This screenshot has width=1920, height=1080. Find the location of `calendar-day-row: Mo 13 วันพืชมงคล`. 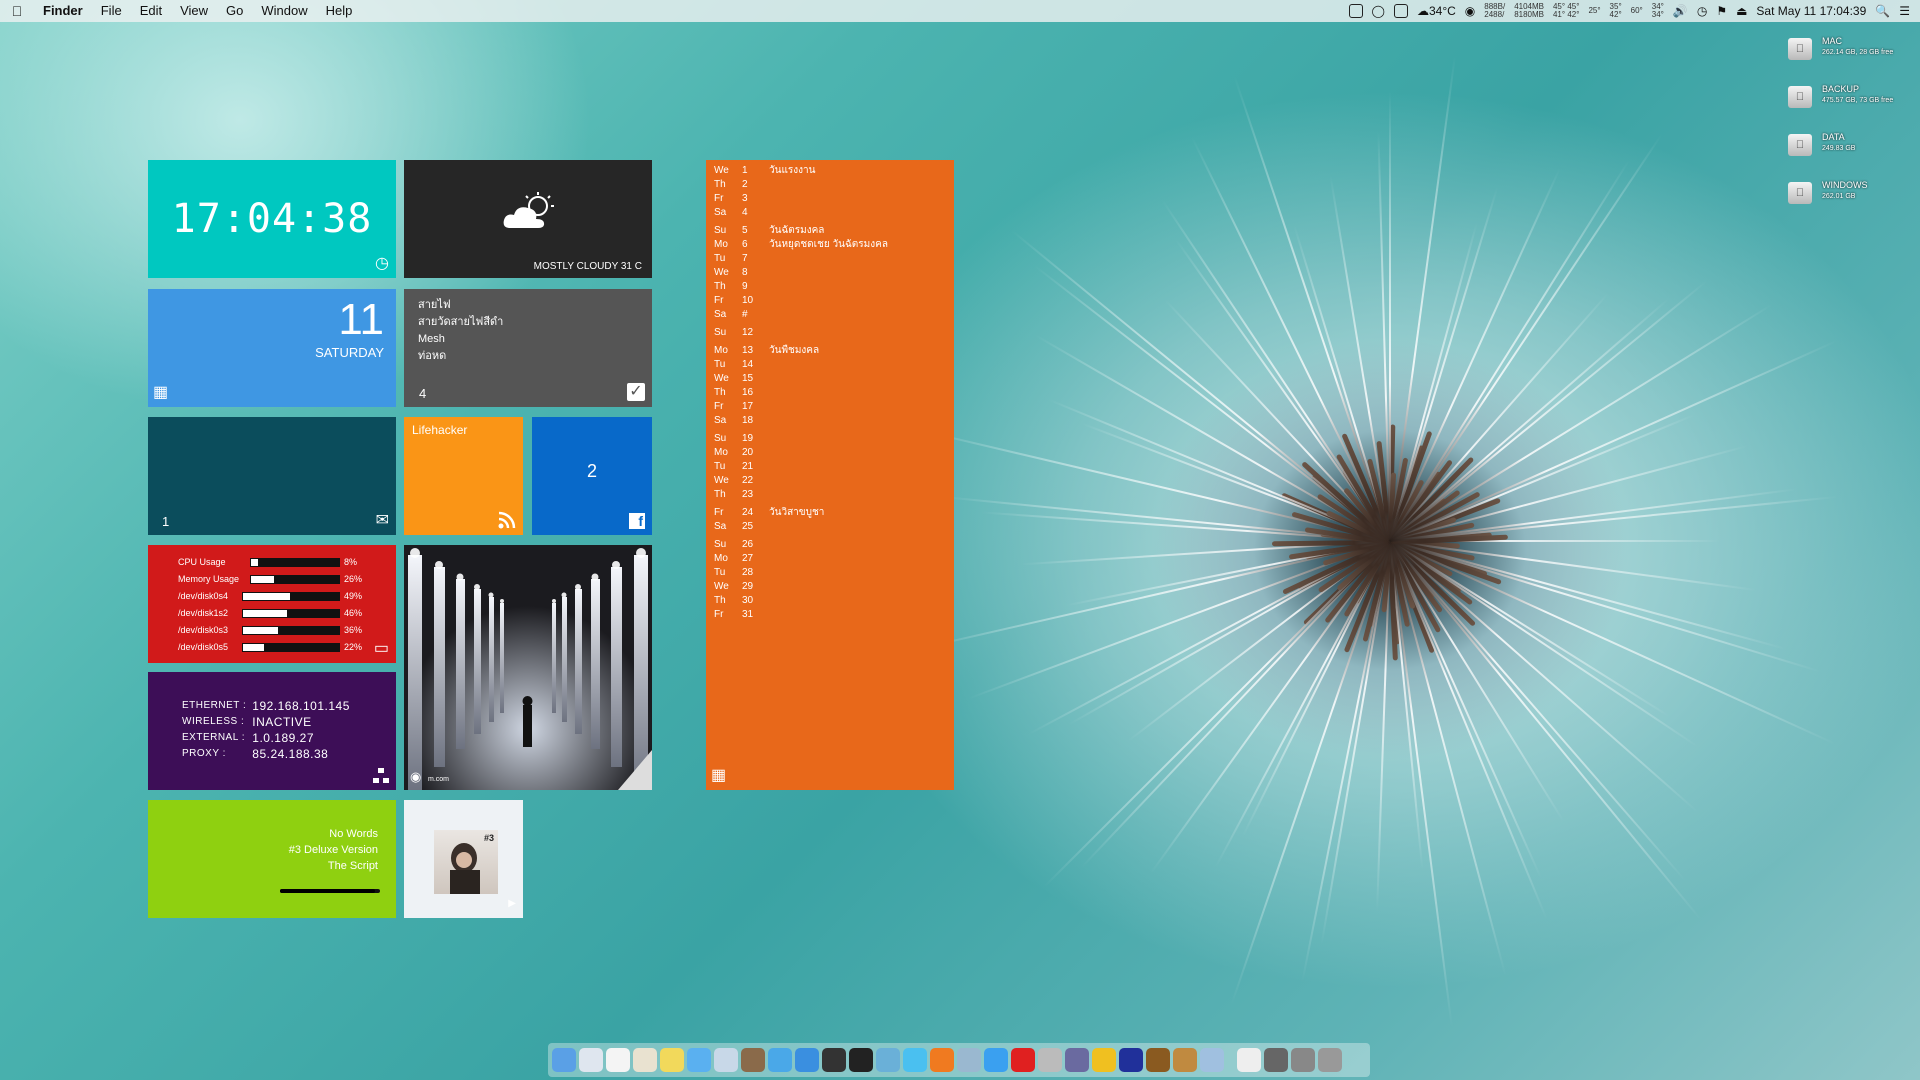

calendar-day-row: Mo 13 วันพืชมงคล is located at coordinates (766, 351).